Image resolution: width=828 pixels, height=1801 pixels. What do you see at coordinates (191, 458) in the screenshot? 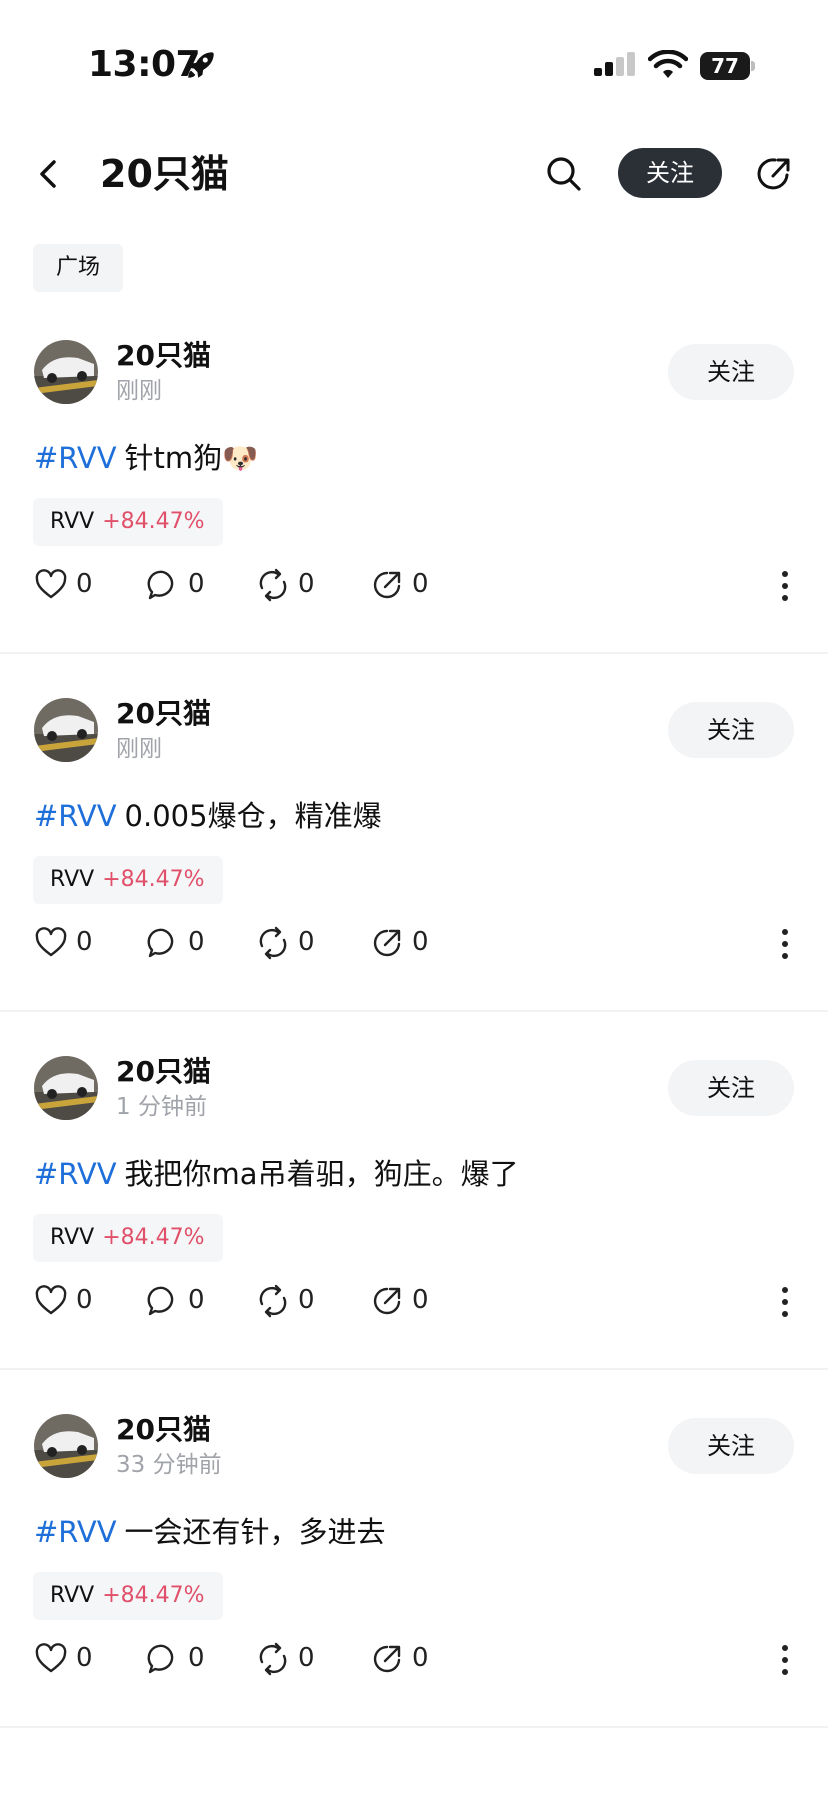
I see `post-text: 针tm狗🐶` at bounding box center [191, 458].